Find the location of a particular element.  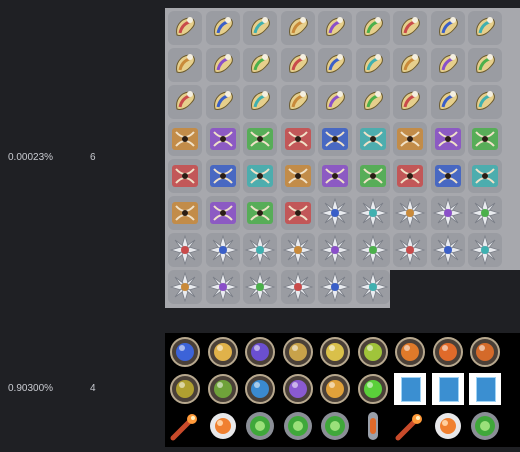

drop-rate: 0.00023% is located at coordinates (31, 157).